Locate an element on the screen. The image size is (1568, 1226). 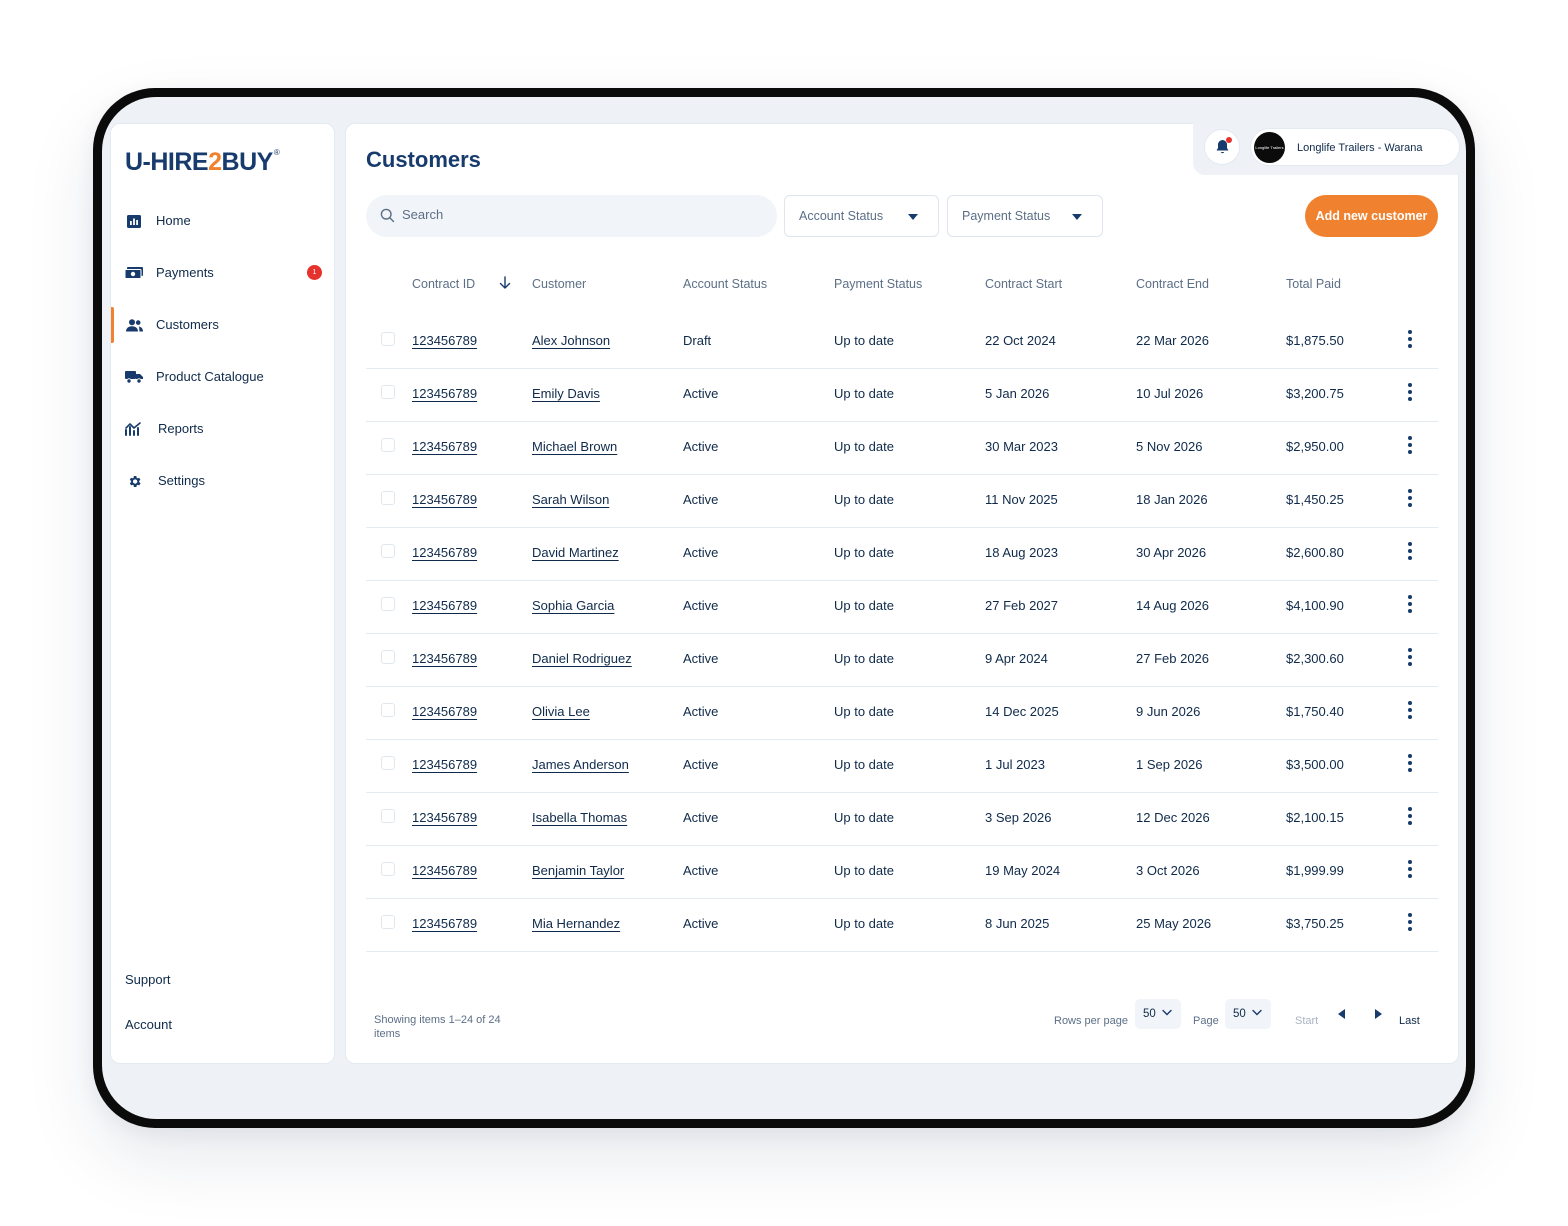
page-select: 50 is located at coordinates (1248, 1014).